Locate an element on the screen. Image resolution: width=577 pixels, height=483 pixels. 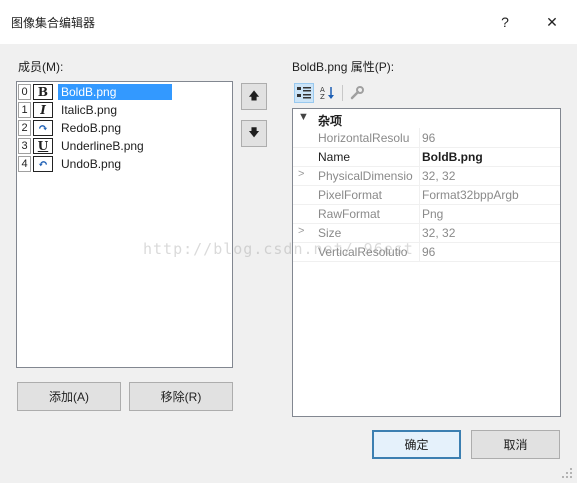
underline-icon: U is located at coordinates (43, 146).